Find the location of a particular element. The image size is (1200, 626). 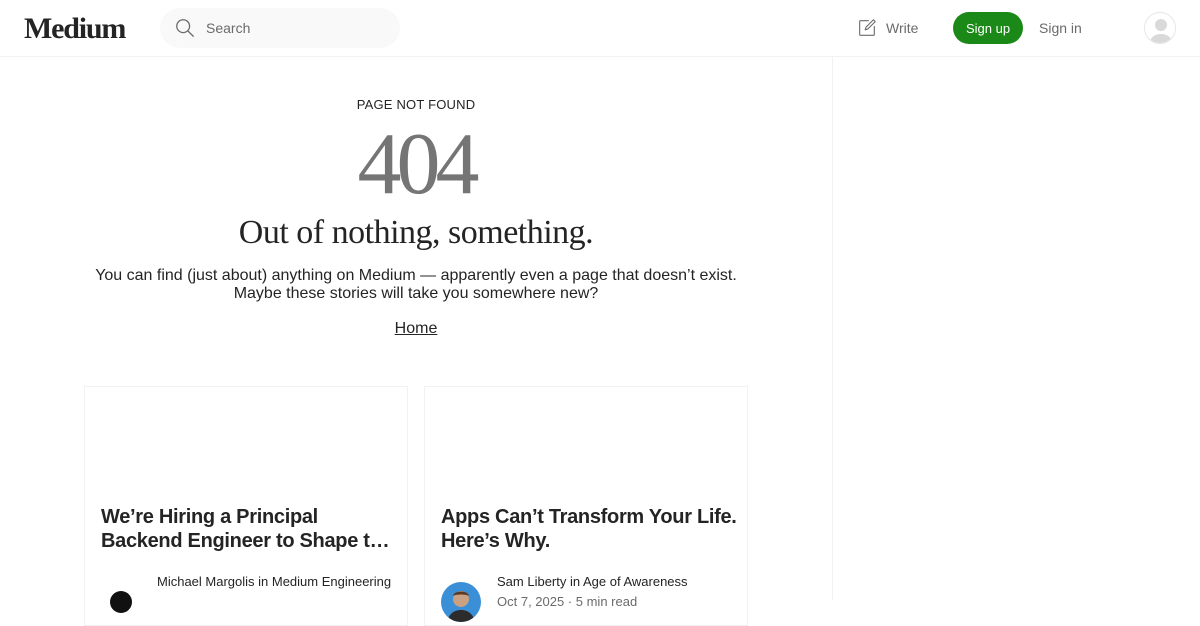

page-not-found-label: PAGE NOT FOUND is located at coordinates (416, 104).